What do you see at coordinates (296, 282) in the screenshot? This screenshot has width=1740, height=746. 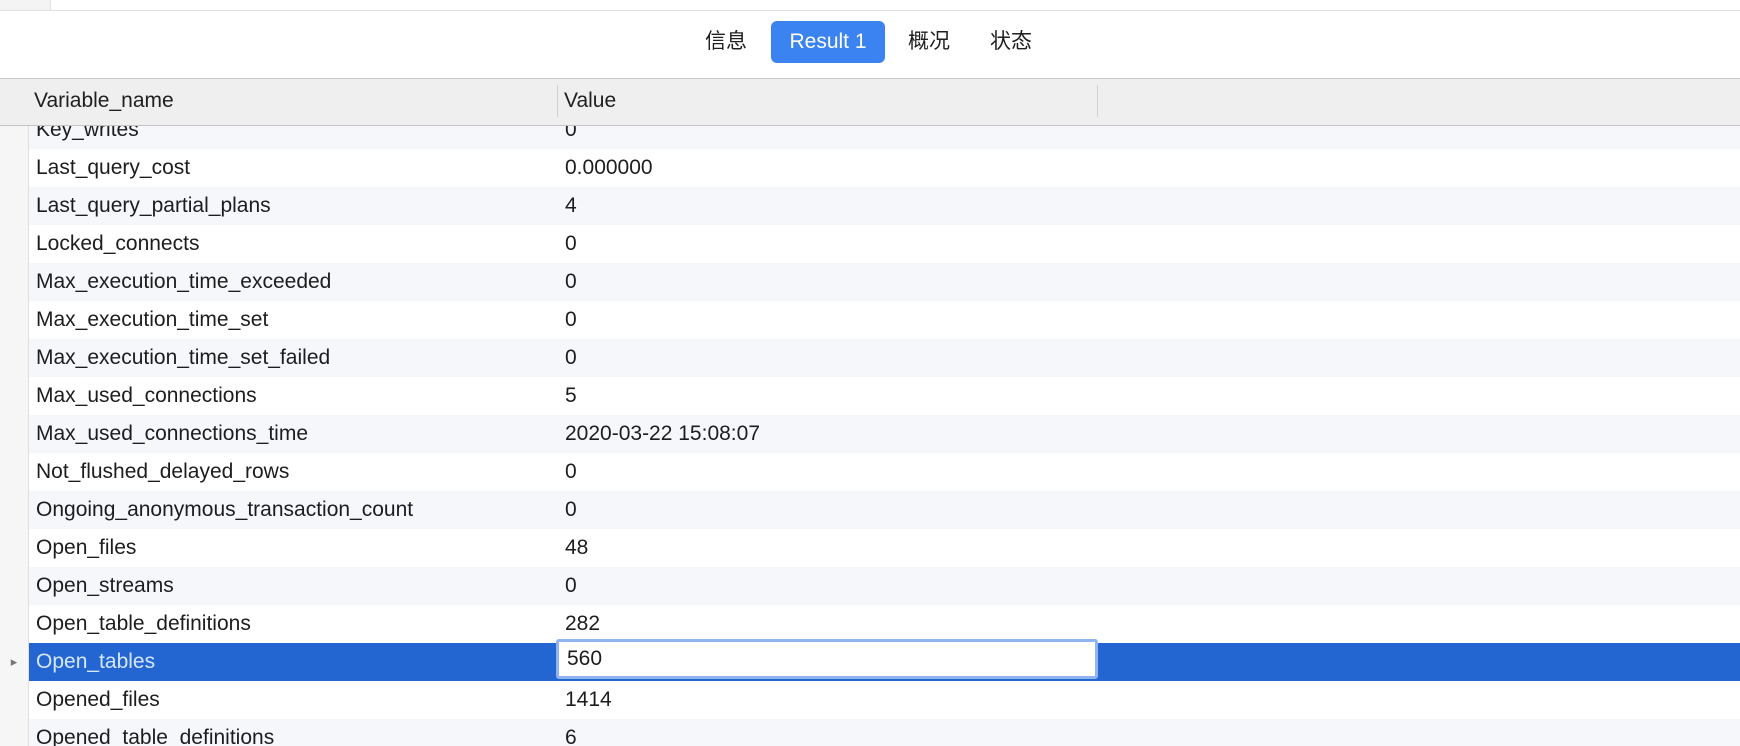 I see `cell-variable-name: Max_execution_time_exceeded` at bounding box center [296, 282].